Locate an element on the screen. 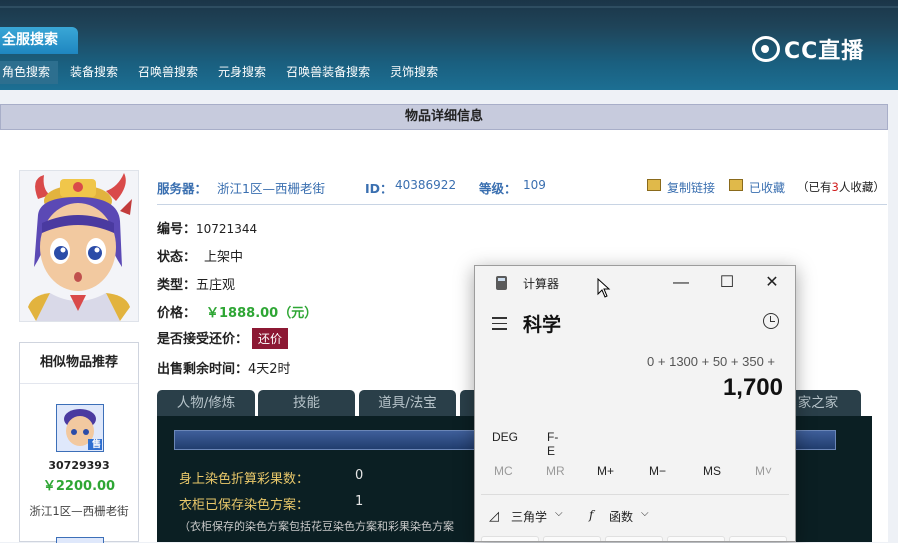 This screenshot has height=543, width=898. type-value: 五庄观 is located at coordinates (216, 285).